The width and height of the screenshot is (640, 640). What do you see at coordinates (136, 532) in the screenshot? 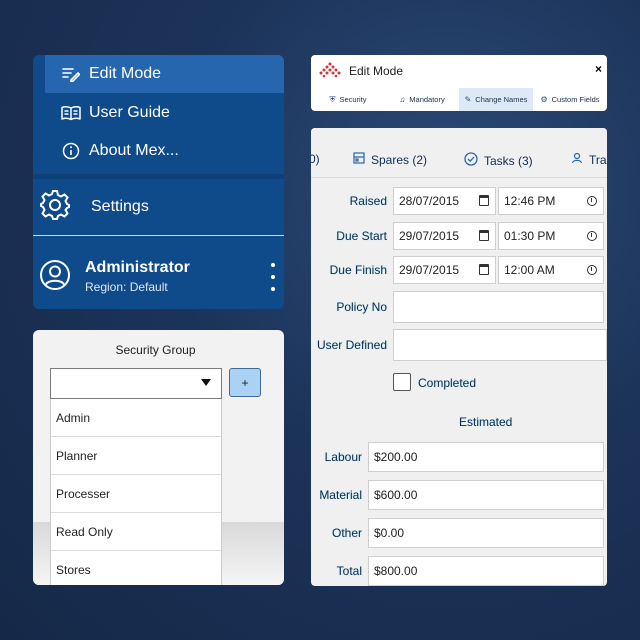
I see `option-read-only: Read Only` at bounding box center [136, 532].